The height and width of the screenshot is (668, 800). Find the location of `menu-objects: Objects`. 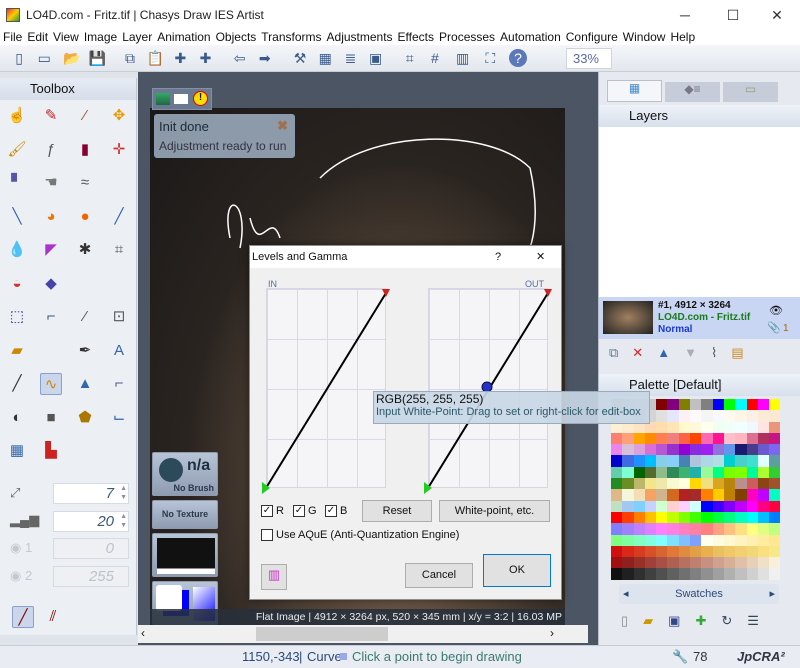

menu-objects: Objects is located at coordinates (236, 37).